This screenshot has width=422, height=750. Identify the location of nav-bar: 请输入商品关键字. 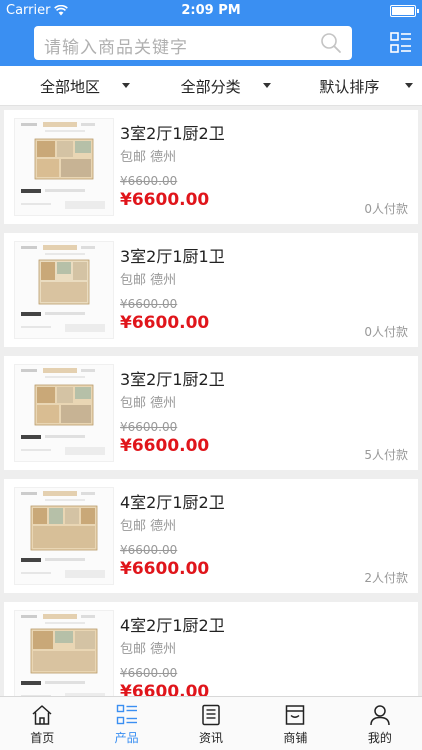
(211, 44).